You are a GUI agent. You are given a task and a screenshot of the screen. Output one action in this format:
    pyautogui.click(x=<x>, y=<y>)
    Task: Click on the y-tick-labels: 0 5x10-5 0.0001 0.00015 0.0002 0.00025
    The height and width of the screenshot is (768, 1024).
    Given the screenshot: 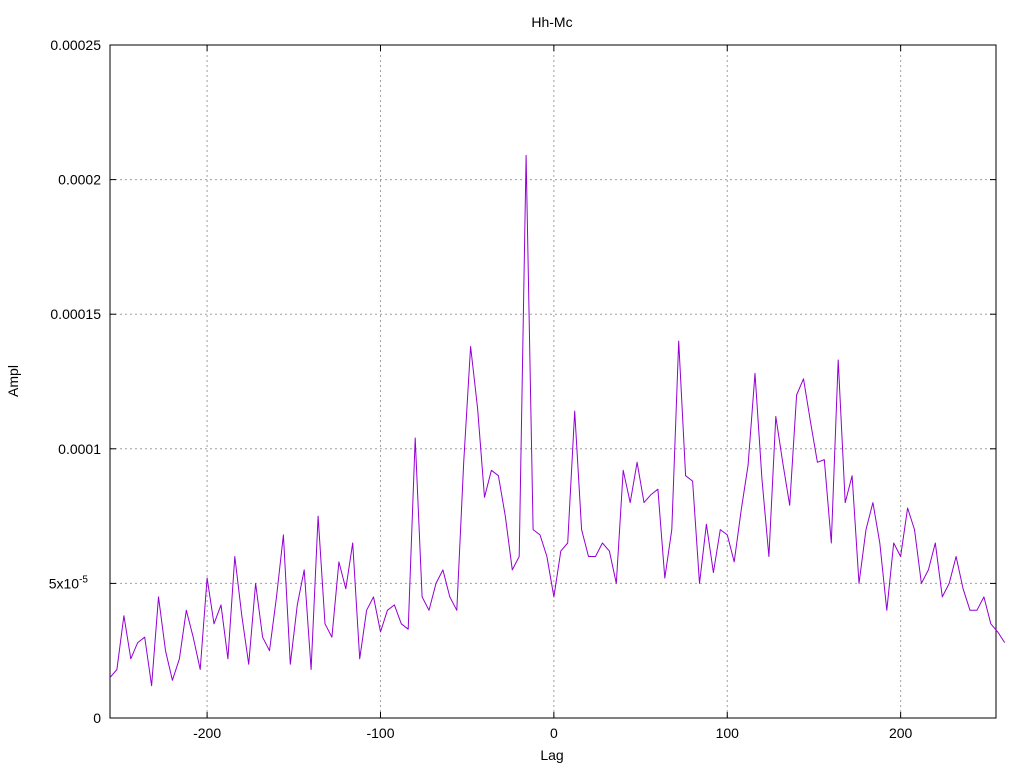 What is the action you would take?
    pyautogui.click(x=75, y=381)
    